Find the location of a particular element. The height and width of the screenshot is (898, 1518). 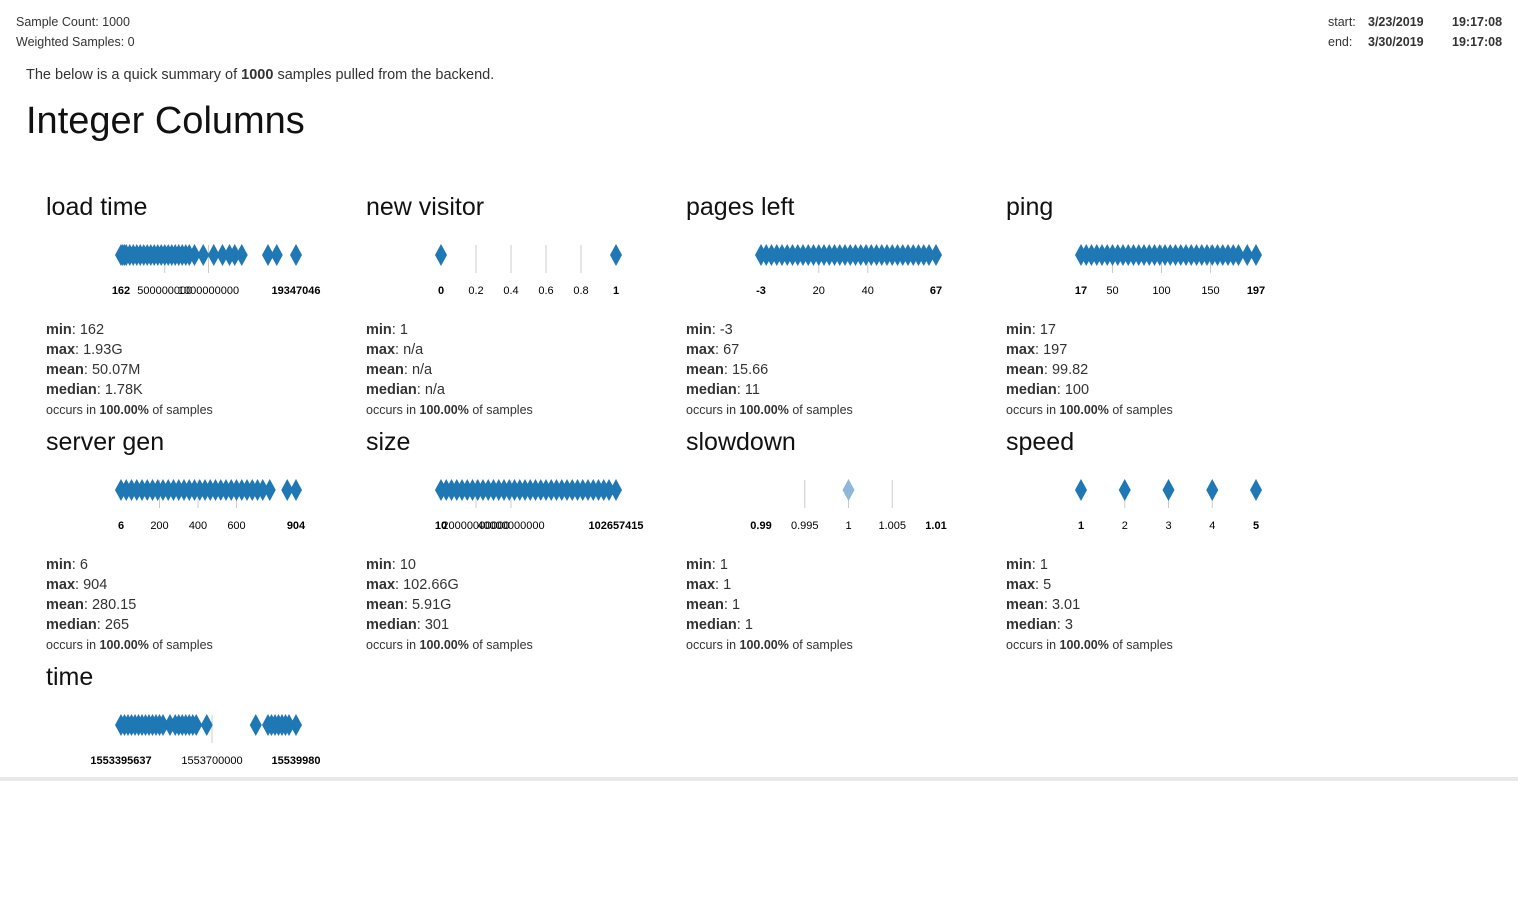

stat-value: 280.15 is located at coordinates (114, 605).